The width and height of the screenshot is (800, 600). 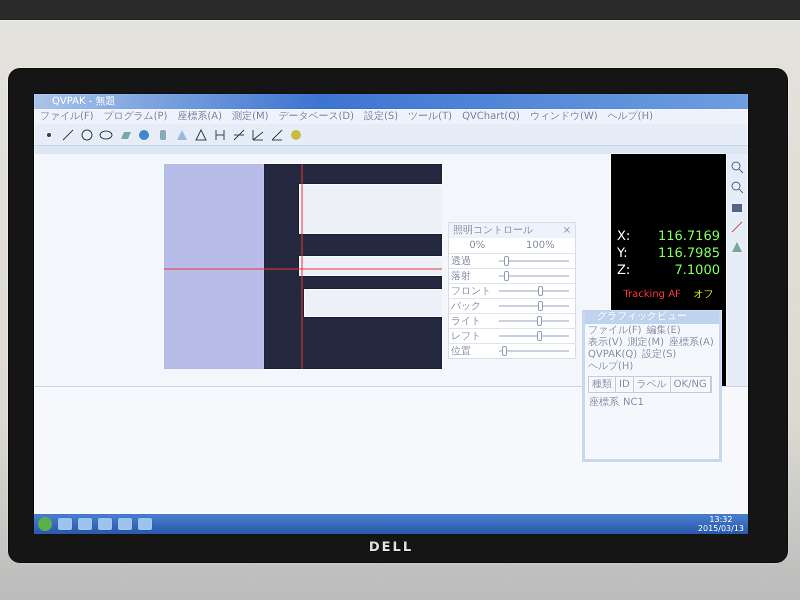 I want to click on brand-logo: DELL, so click(x=391, y=547).